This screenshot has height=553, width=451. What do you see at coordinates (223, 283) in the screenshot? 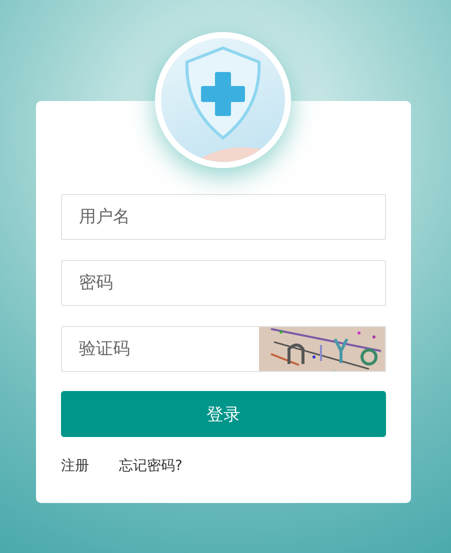
I see `password-field: 密码` at bounding box center [223, 283].